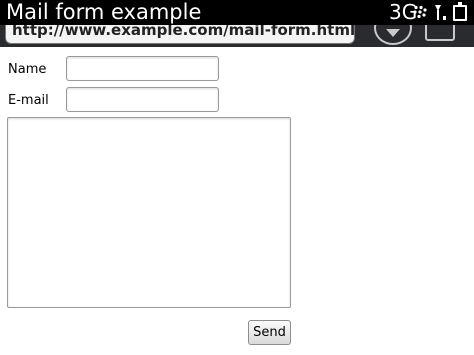 This screenshot has width=474, height=355. What do you see at coordinates (28, 100) in the screenshot?
I see `email-label: E-mail` at bounding box center [28, 100].